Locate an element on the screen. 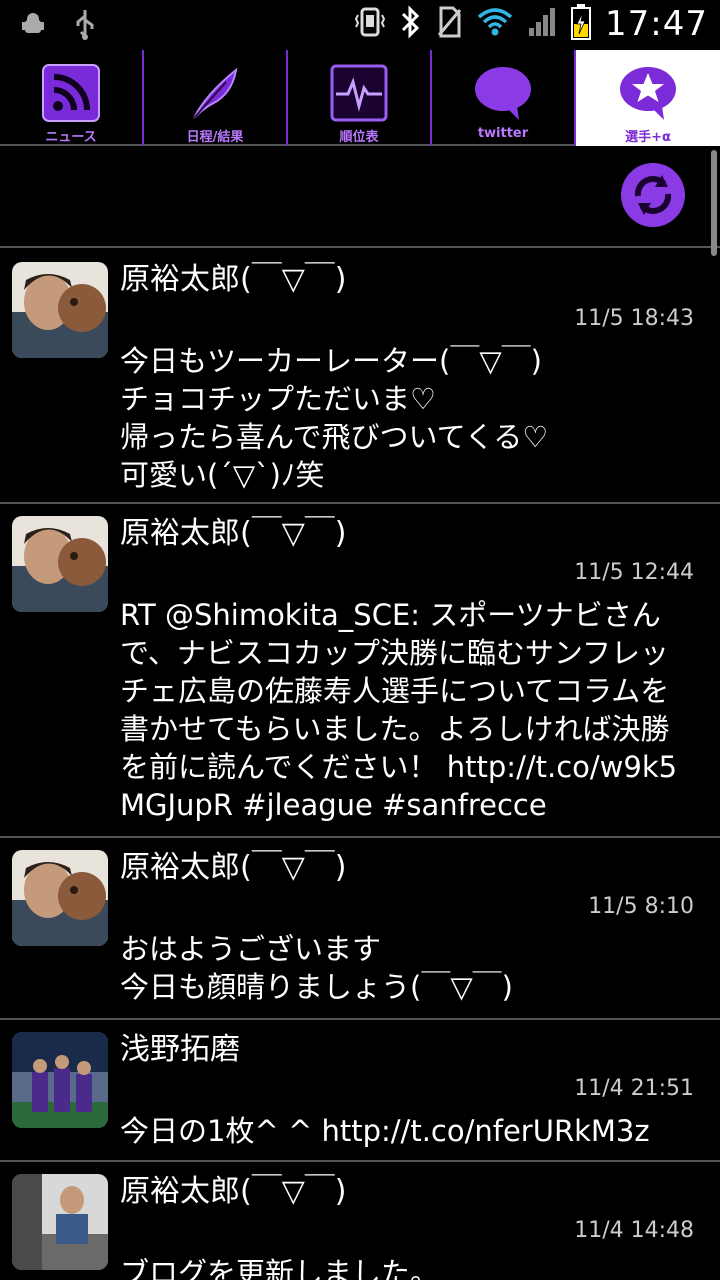  rss-icon is located at coordinates (71, 93).